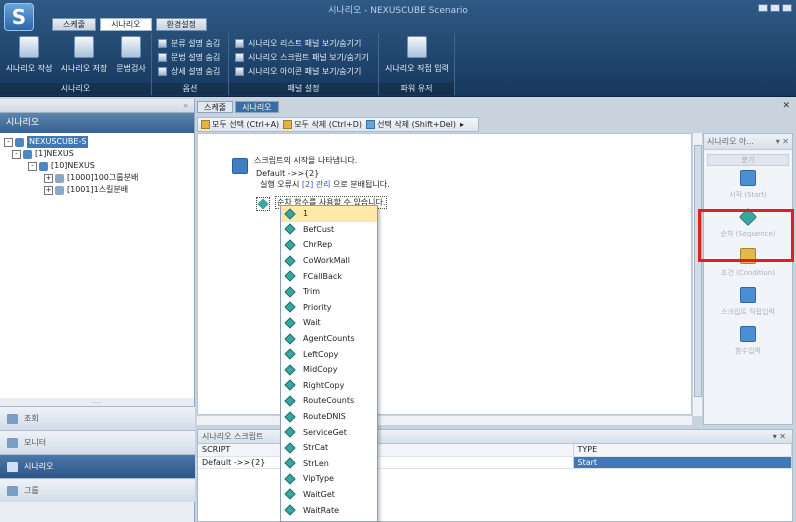 The height and width of the screenshot is (522, 796). What do you see at coordinates (786, 106) in the screenshot?
I see `close-tab-icon: ✕` at bounding box center [786, 106].